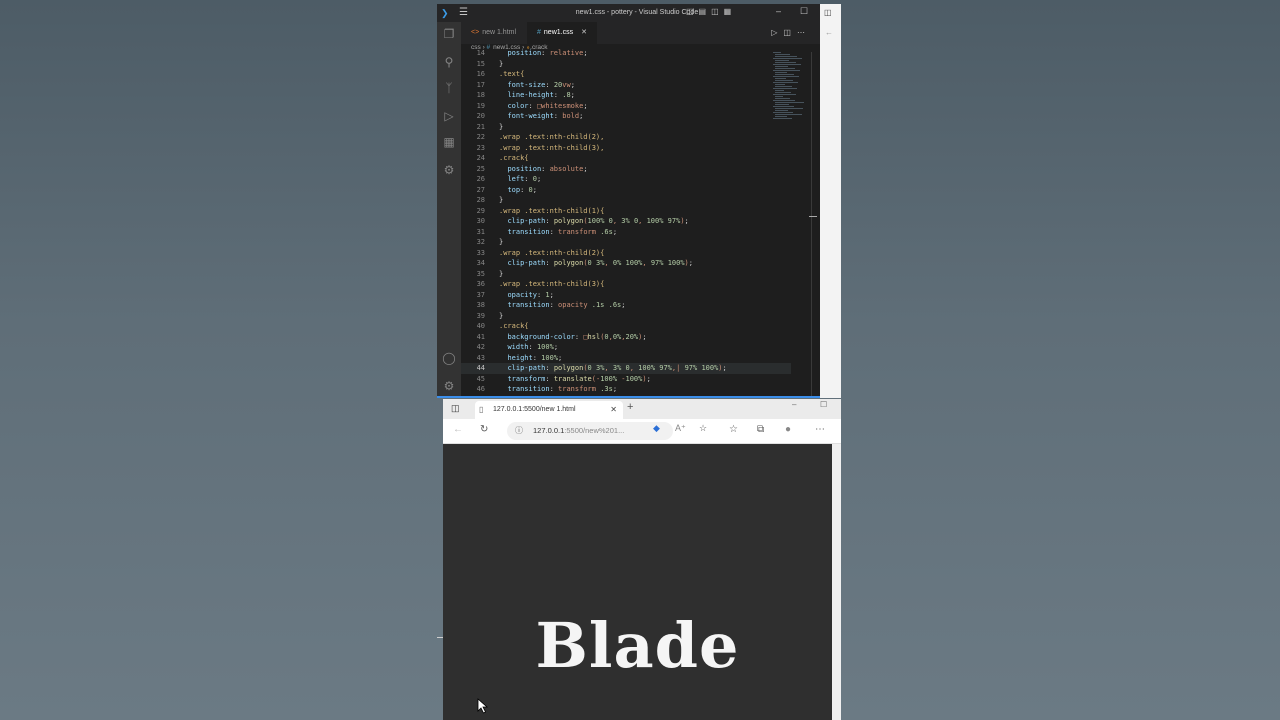 The image size is (1280, 720). What do you see at coordinates (626, 64) in the screenshot?
I see `code-line: 15}` at bounding box center [626, 64].